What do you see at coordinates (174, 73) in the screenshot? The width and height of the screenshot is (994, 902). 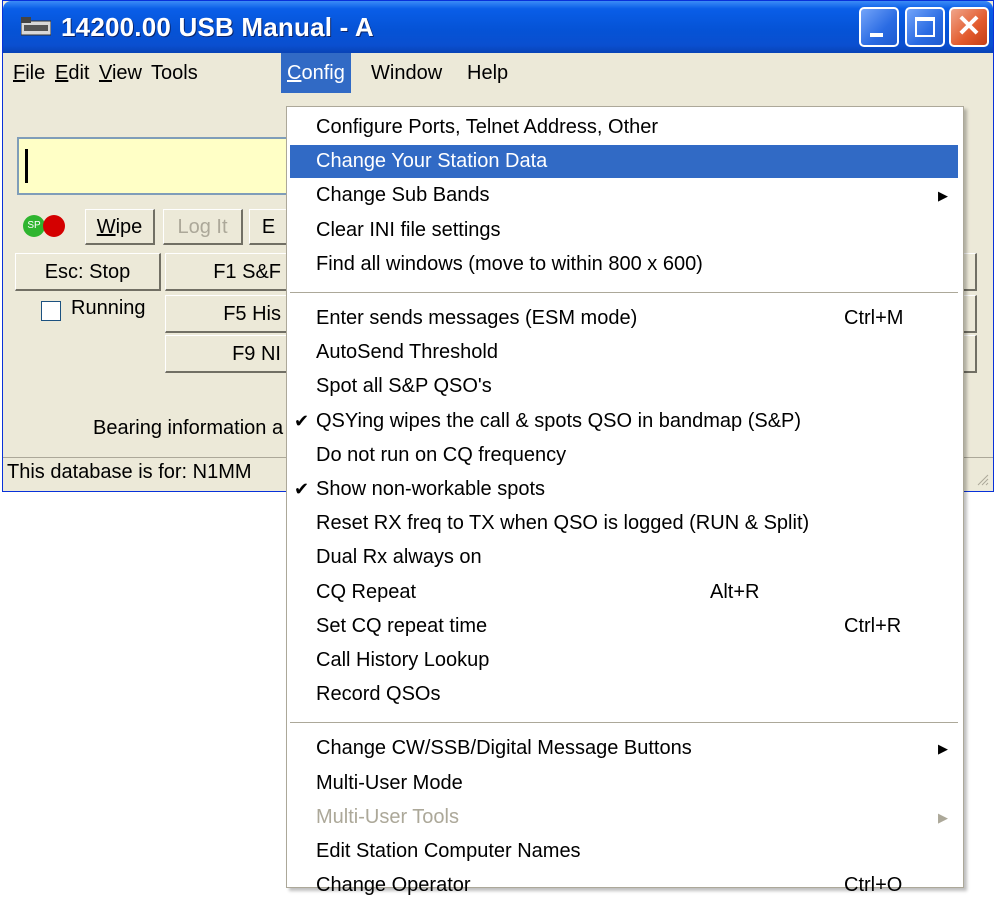 I see `menu-tools: Tools` at bounding box center [174, 73].